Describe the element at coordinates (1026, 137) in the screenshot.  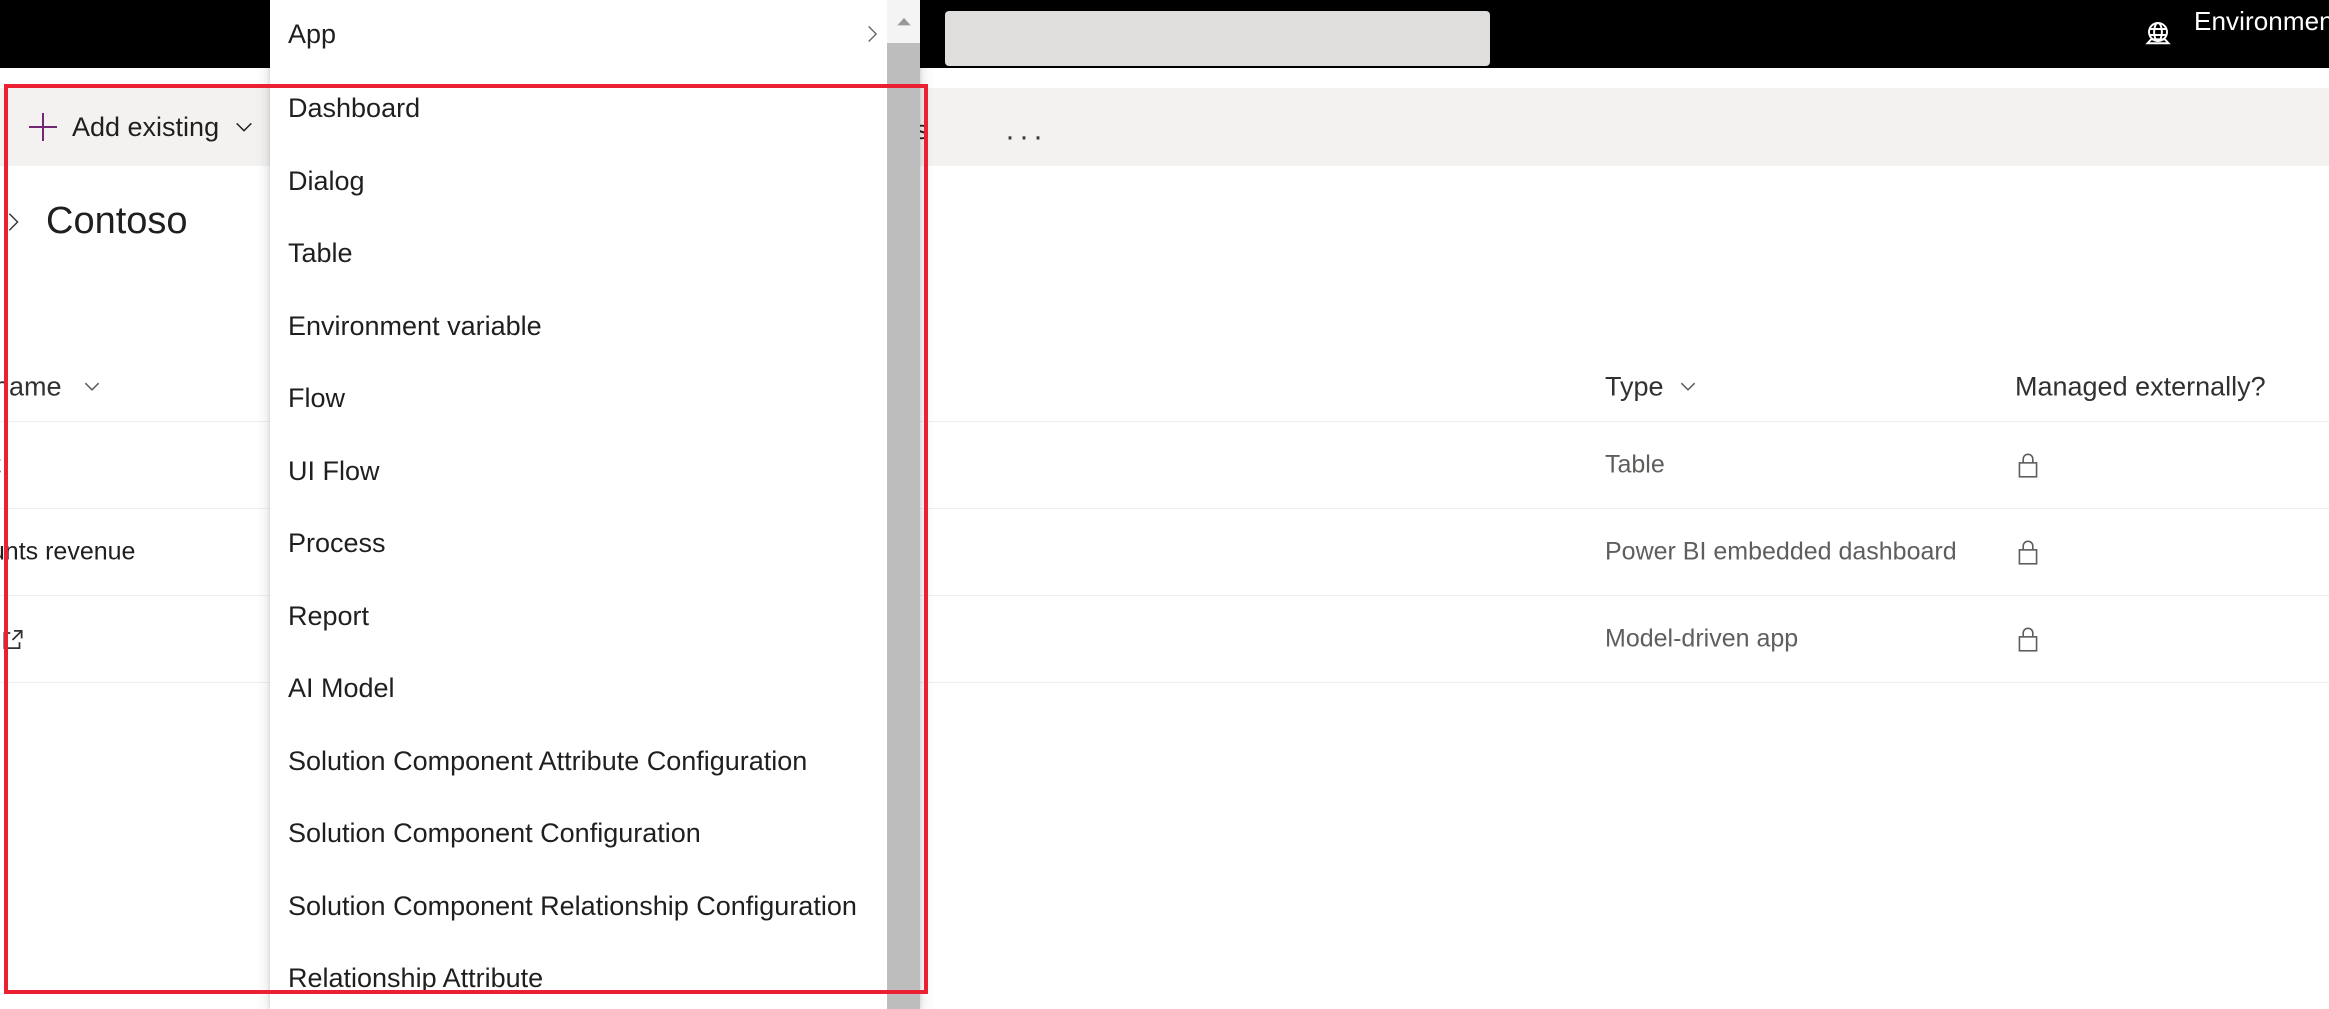
I see `overflow-menu-button: ···` at that location.